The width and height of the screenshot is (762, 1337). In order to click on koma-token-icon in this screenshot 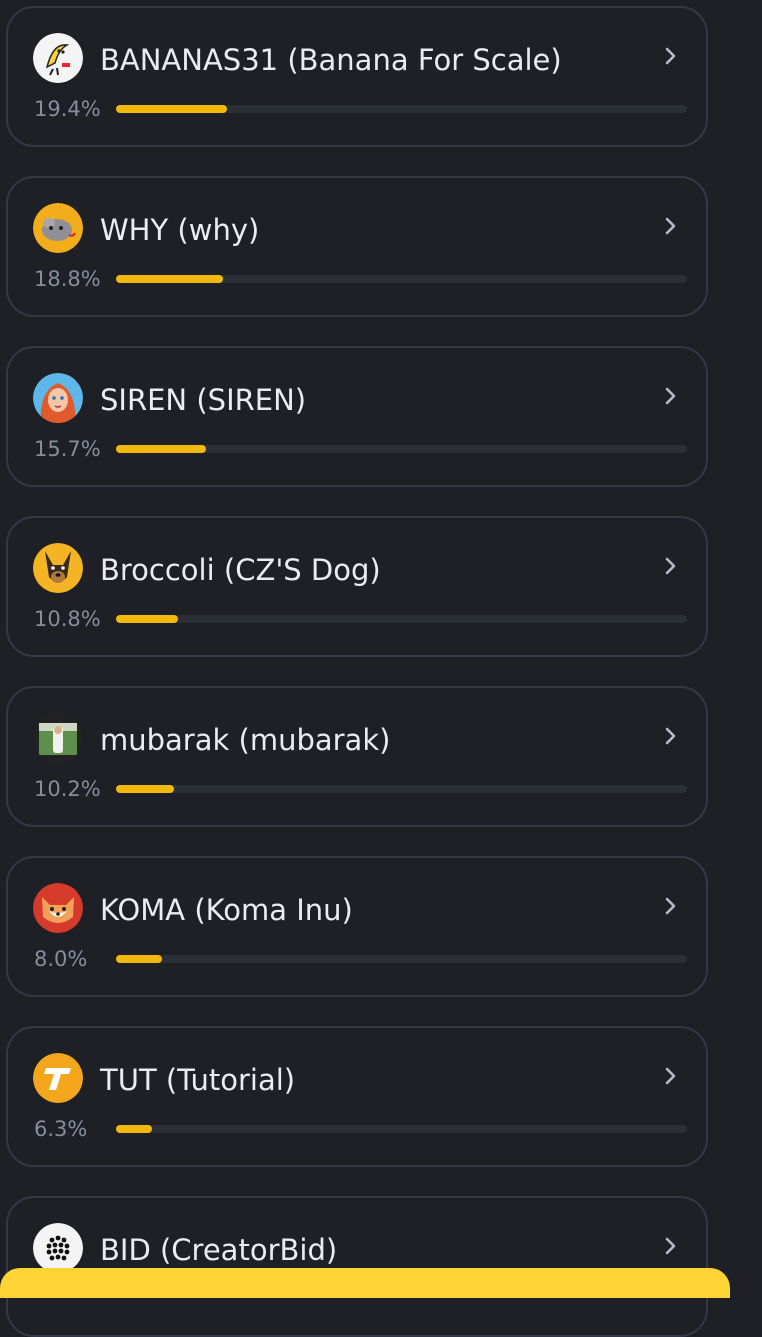, I will do `click(58, 908)`.